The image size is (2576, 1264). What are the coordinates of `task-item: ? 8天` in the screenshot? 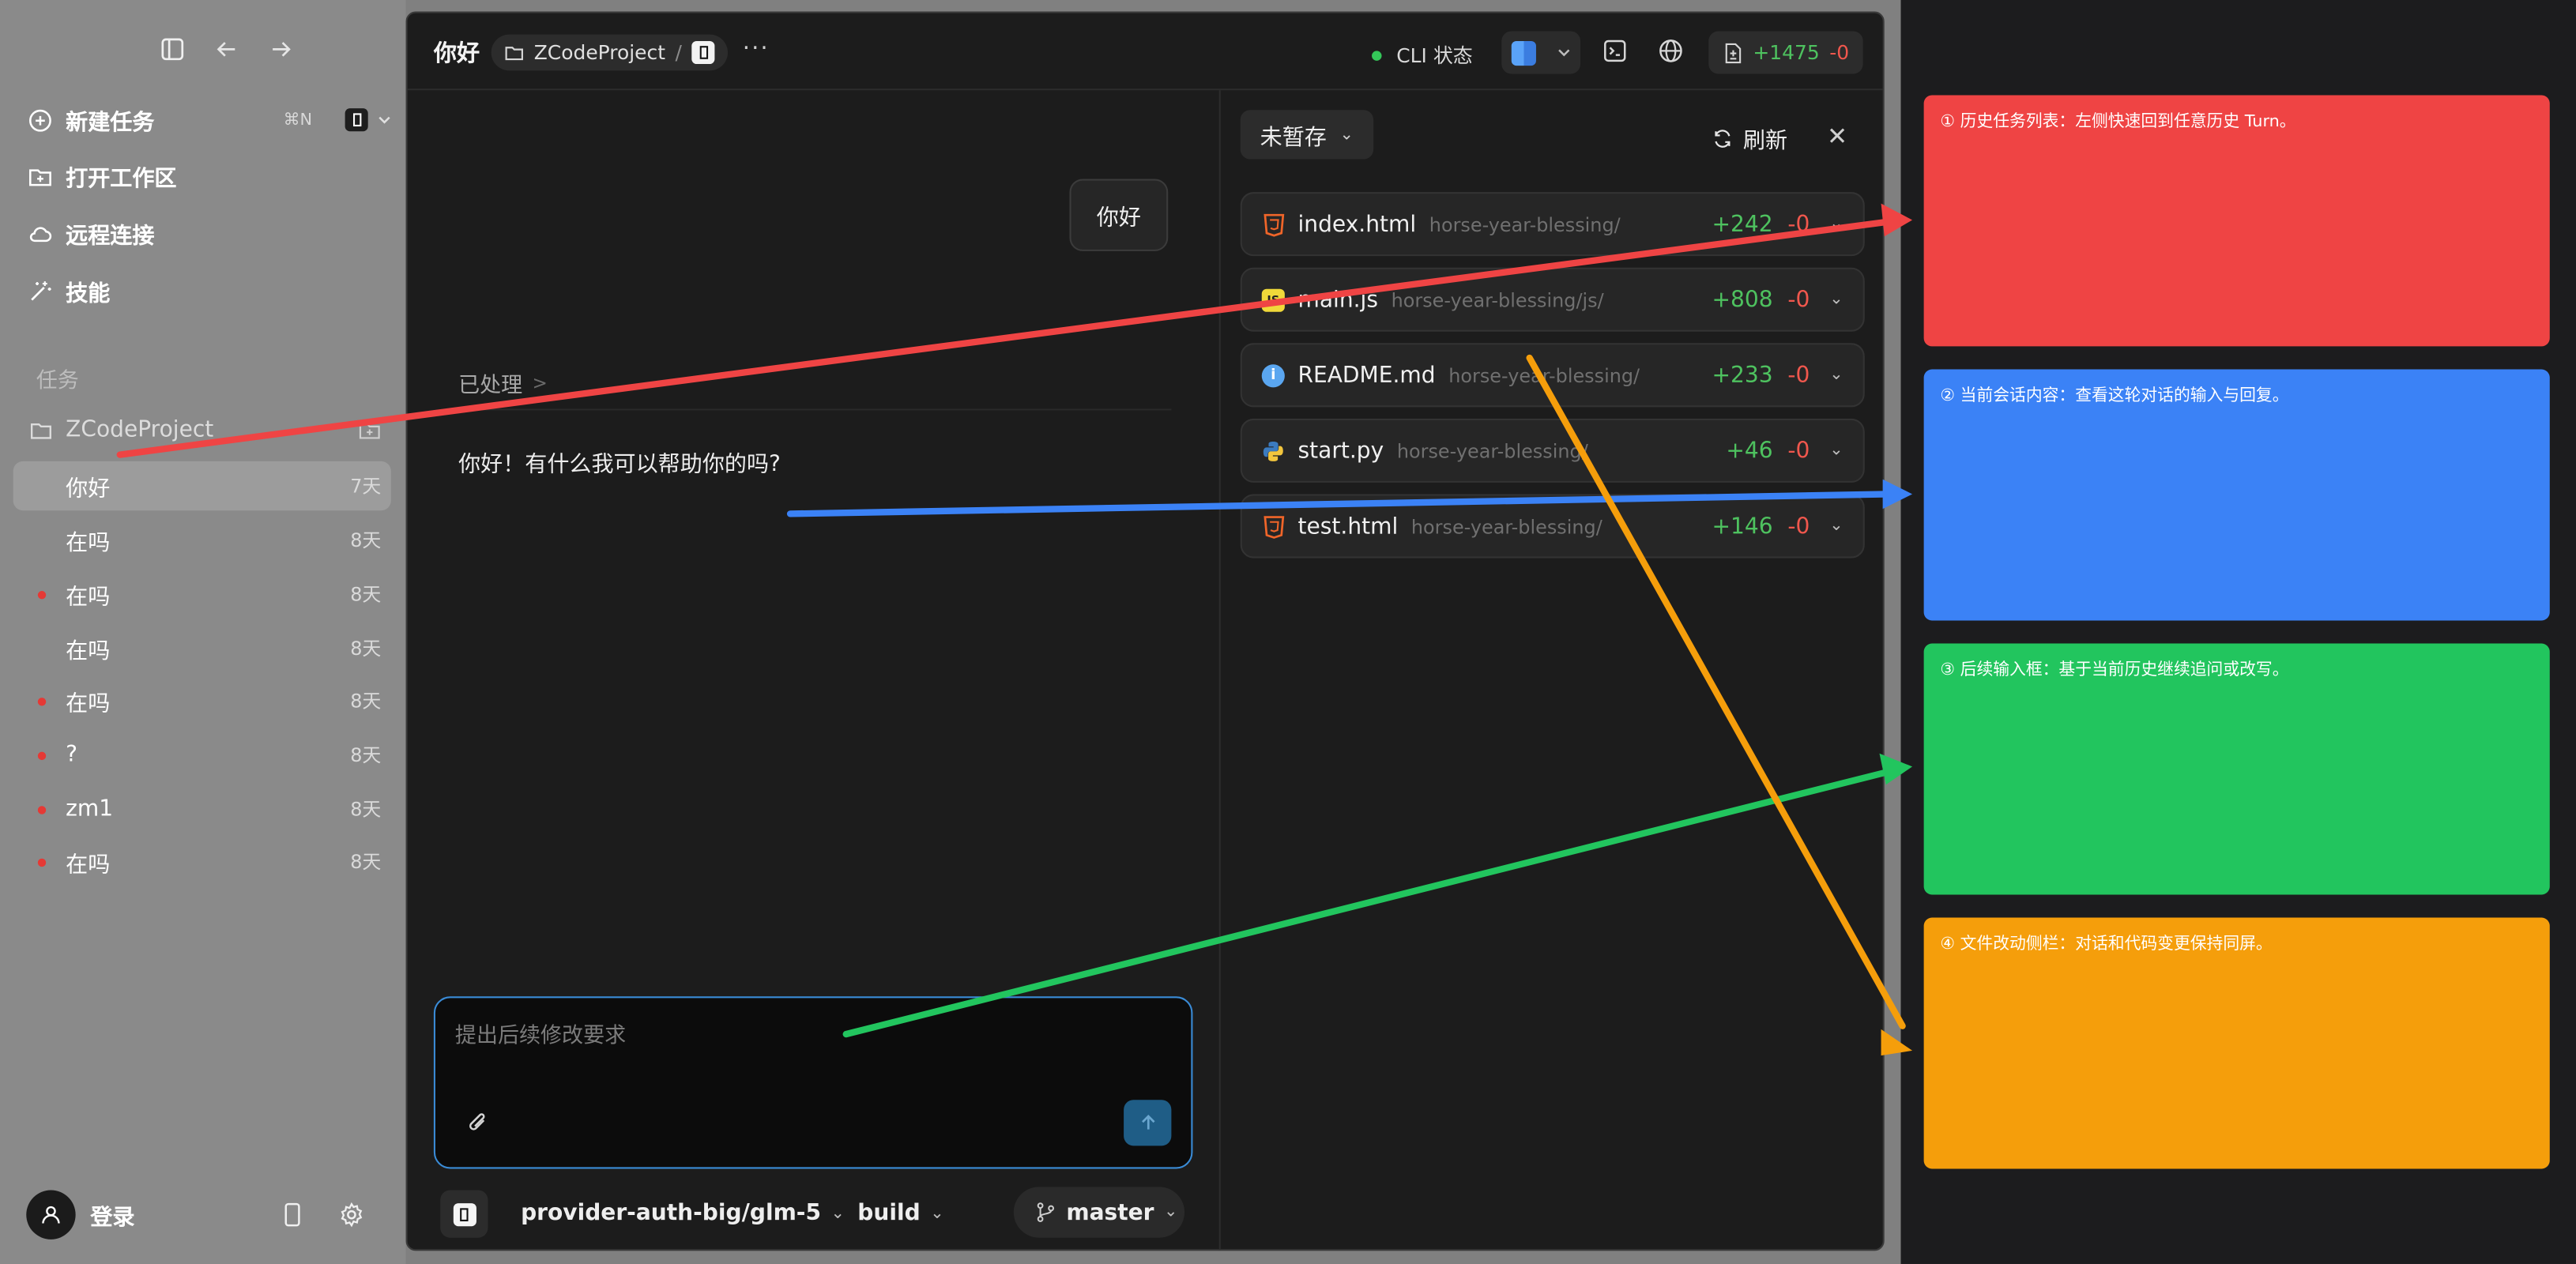 It's located at (202, 756).